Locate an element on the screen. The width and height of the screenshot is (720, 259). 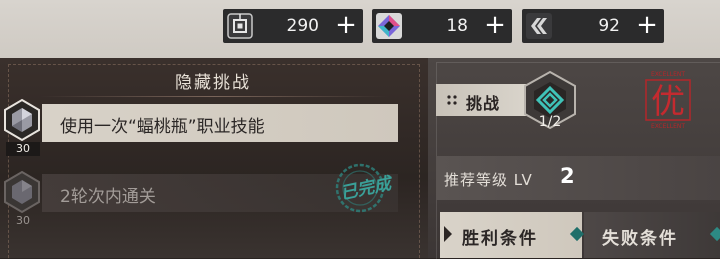
svg-text: 优 is located at coordinates (668, 102).